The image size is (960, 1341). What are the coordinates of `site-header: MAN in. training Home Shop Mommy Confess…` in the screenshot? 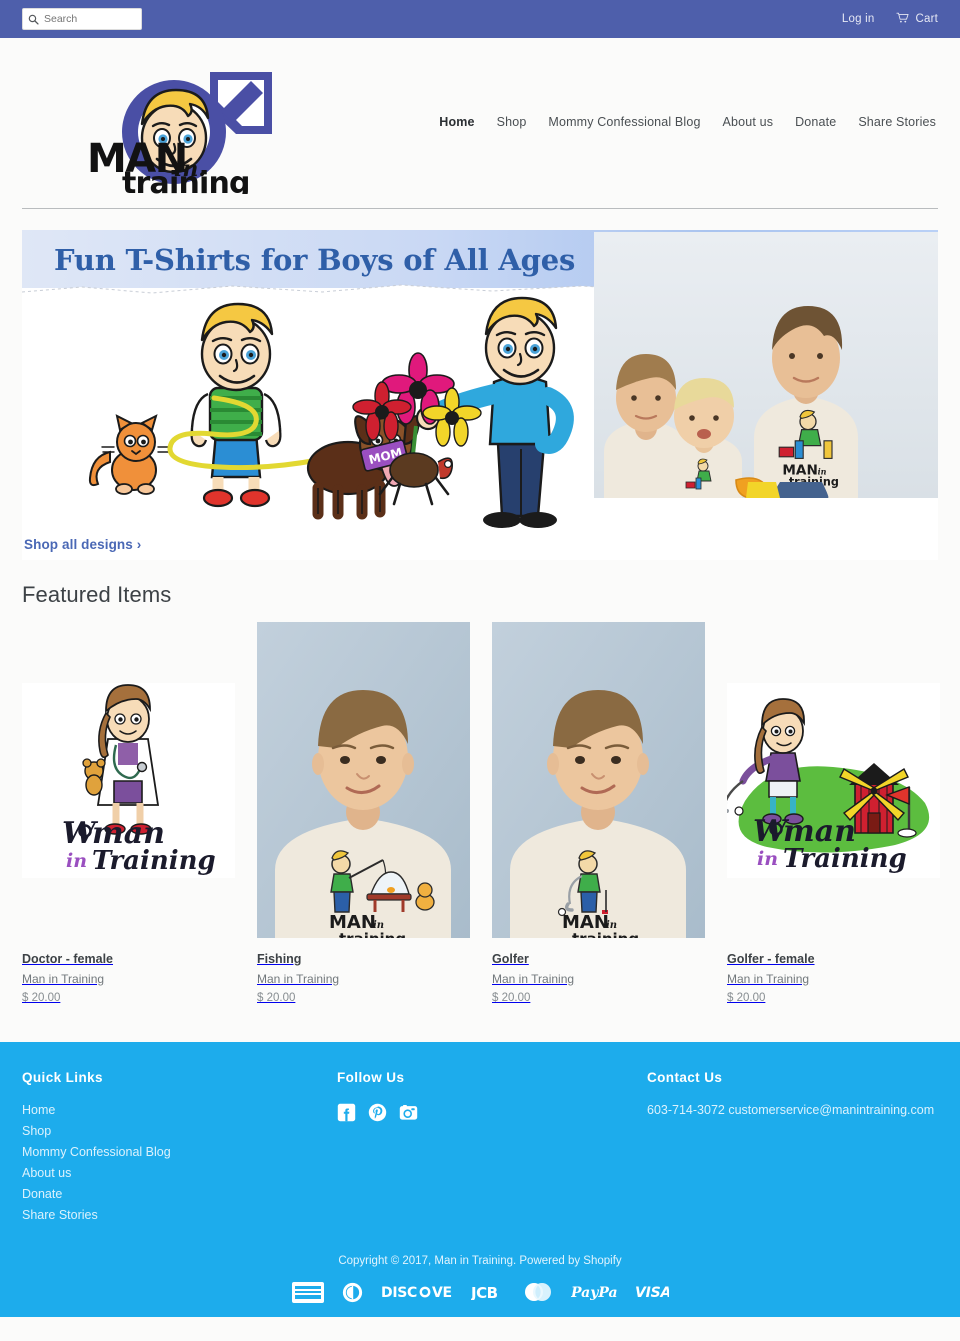 It's located at (480, 116).